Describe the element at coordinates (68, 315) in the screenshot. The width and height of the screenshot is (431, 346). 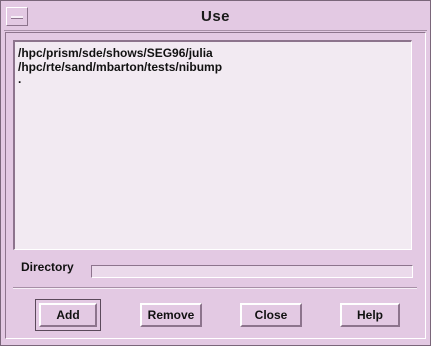
I see `add-button: Add` at that location.